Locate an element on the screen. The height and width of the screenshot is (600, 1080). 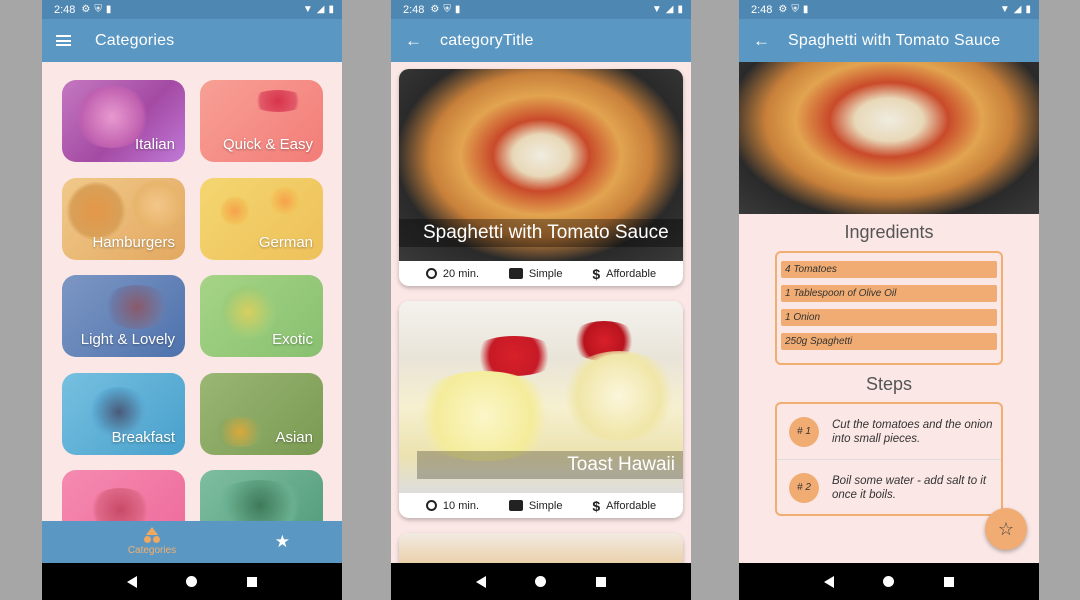
category-tile-breakfast: Breakfast is located at coordinates (123, 414).